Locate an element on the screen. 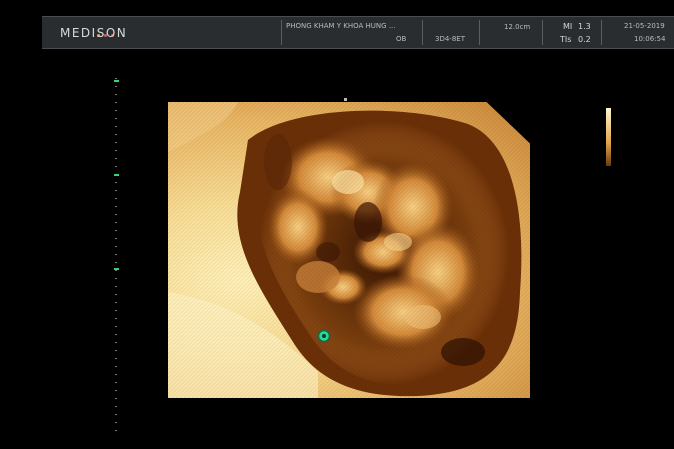 This screenshot has height=449, width=674. tis-value: 0.2 is located at coordinates (584, 39).